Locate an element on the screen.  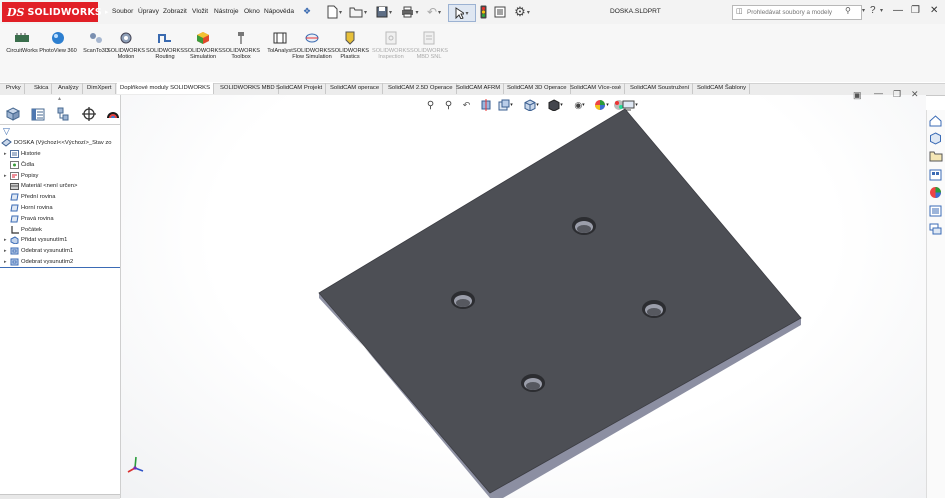
save-icon is located at coordinates (382, 12).